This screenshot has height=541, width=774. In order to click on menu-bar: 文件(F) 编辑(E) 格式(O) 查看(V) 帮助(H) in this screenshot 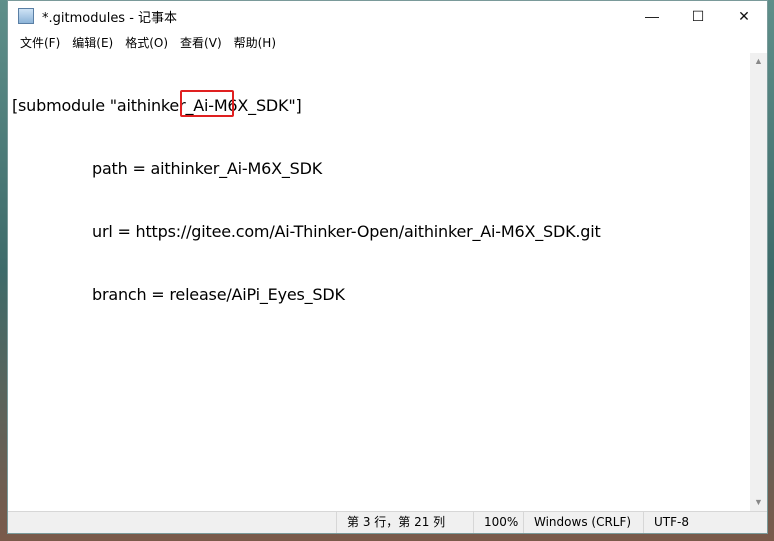, I will do `click(387, 42)`.